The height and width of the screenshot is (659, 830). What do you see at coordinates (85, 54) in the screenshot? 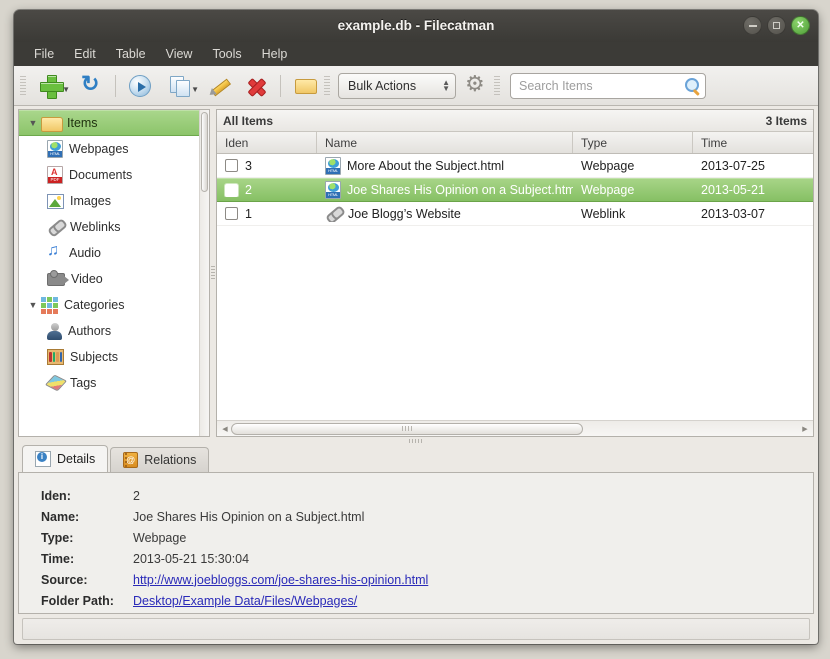
I see `menu-edit: Edit` at bounding box center [85, 54].